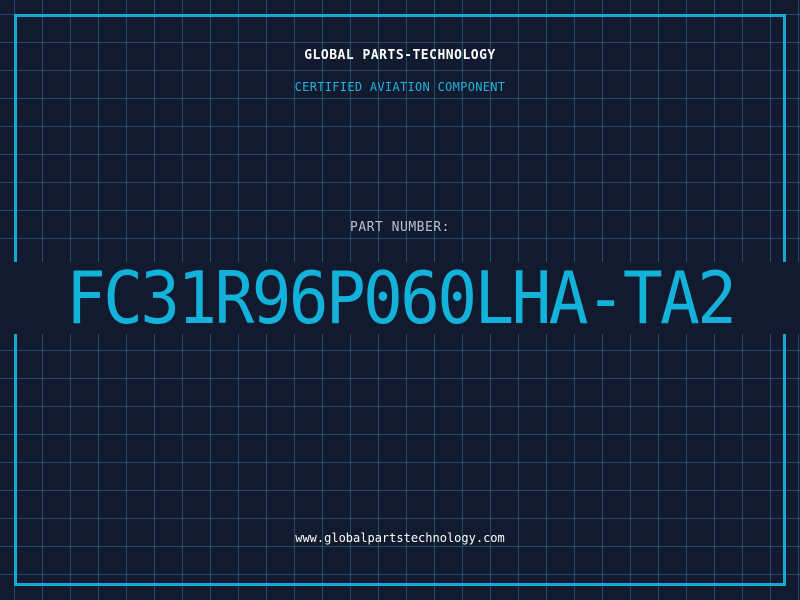  I want to click on brand-tagline: CERTIFIED AVIATION COMPONENT, so click(400, 87).